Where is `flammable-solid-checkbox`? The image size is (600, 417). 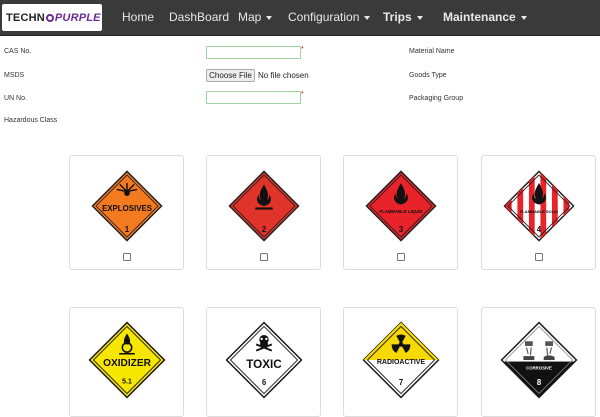 flammable-solid-checkbox is located at coordinates (539, 257).